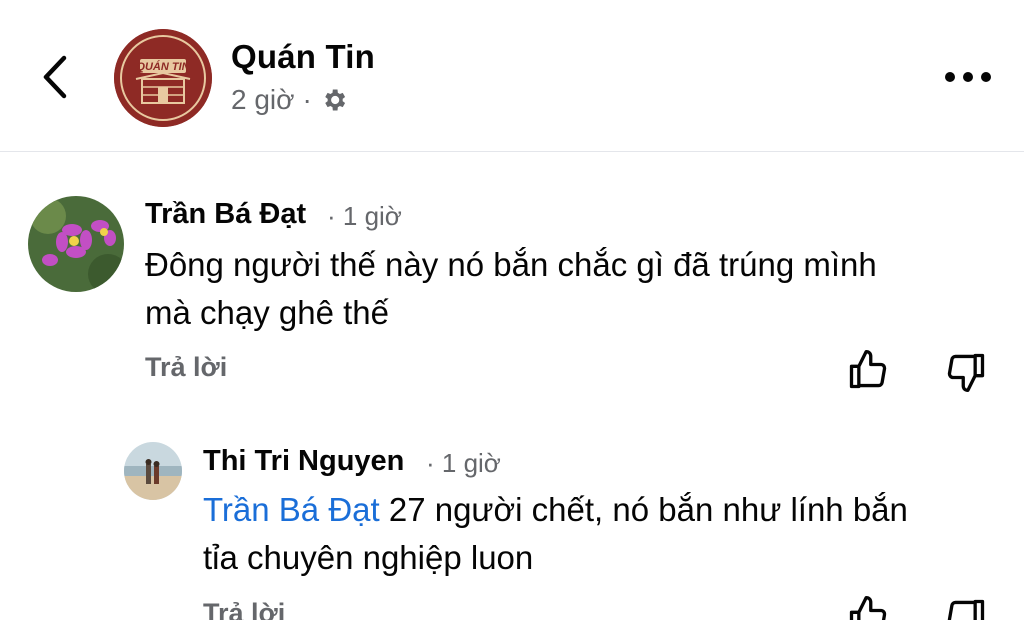 This screenshot has height=620, width=1024. Describe the element at coordinates (225, 214) in the screenshot. I see `comment-author: Trần Bá Đạt` at that location.